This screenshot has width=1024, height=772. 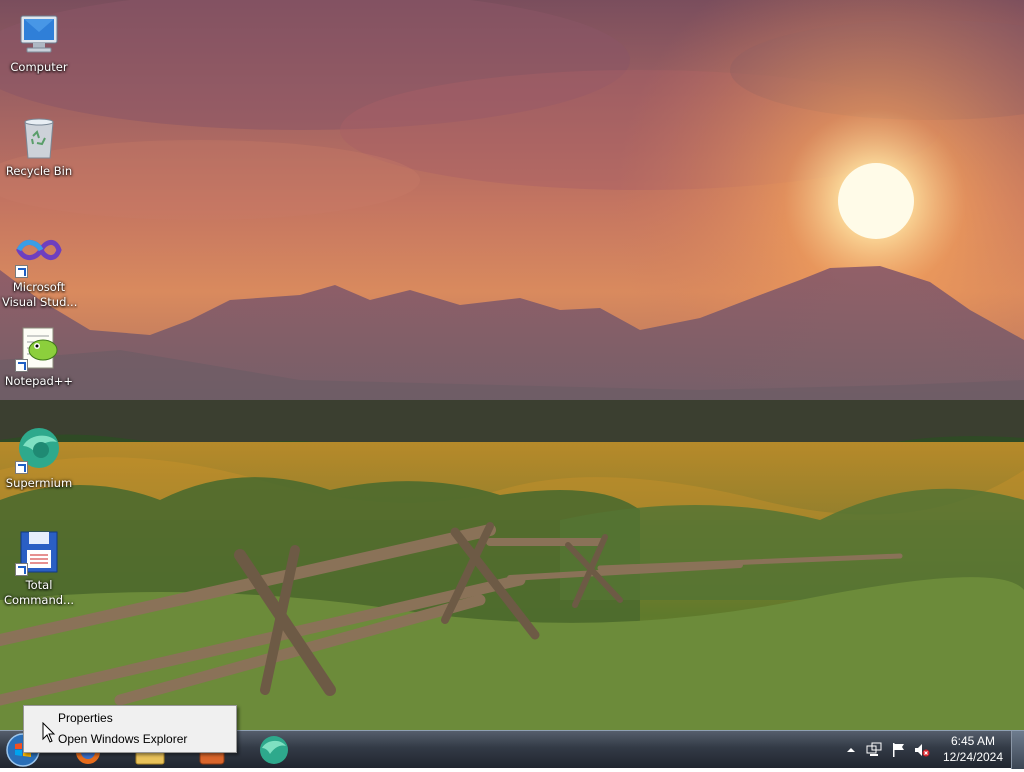 What do you see at coordinates (130, 718) in the screenshot?
I see `menu-item-properties: Properties` at bounding box center [130, 718].